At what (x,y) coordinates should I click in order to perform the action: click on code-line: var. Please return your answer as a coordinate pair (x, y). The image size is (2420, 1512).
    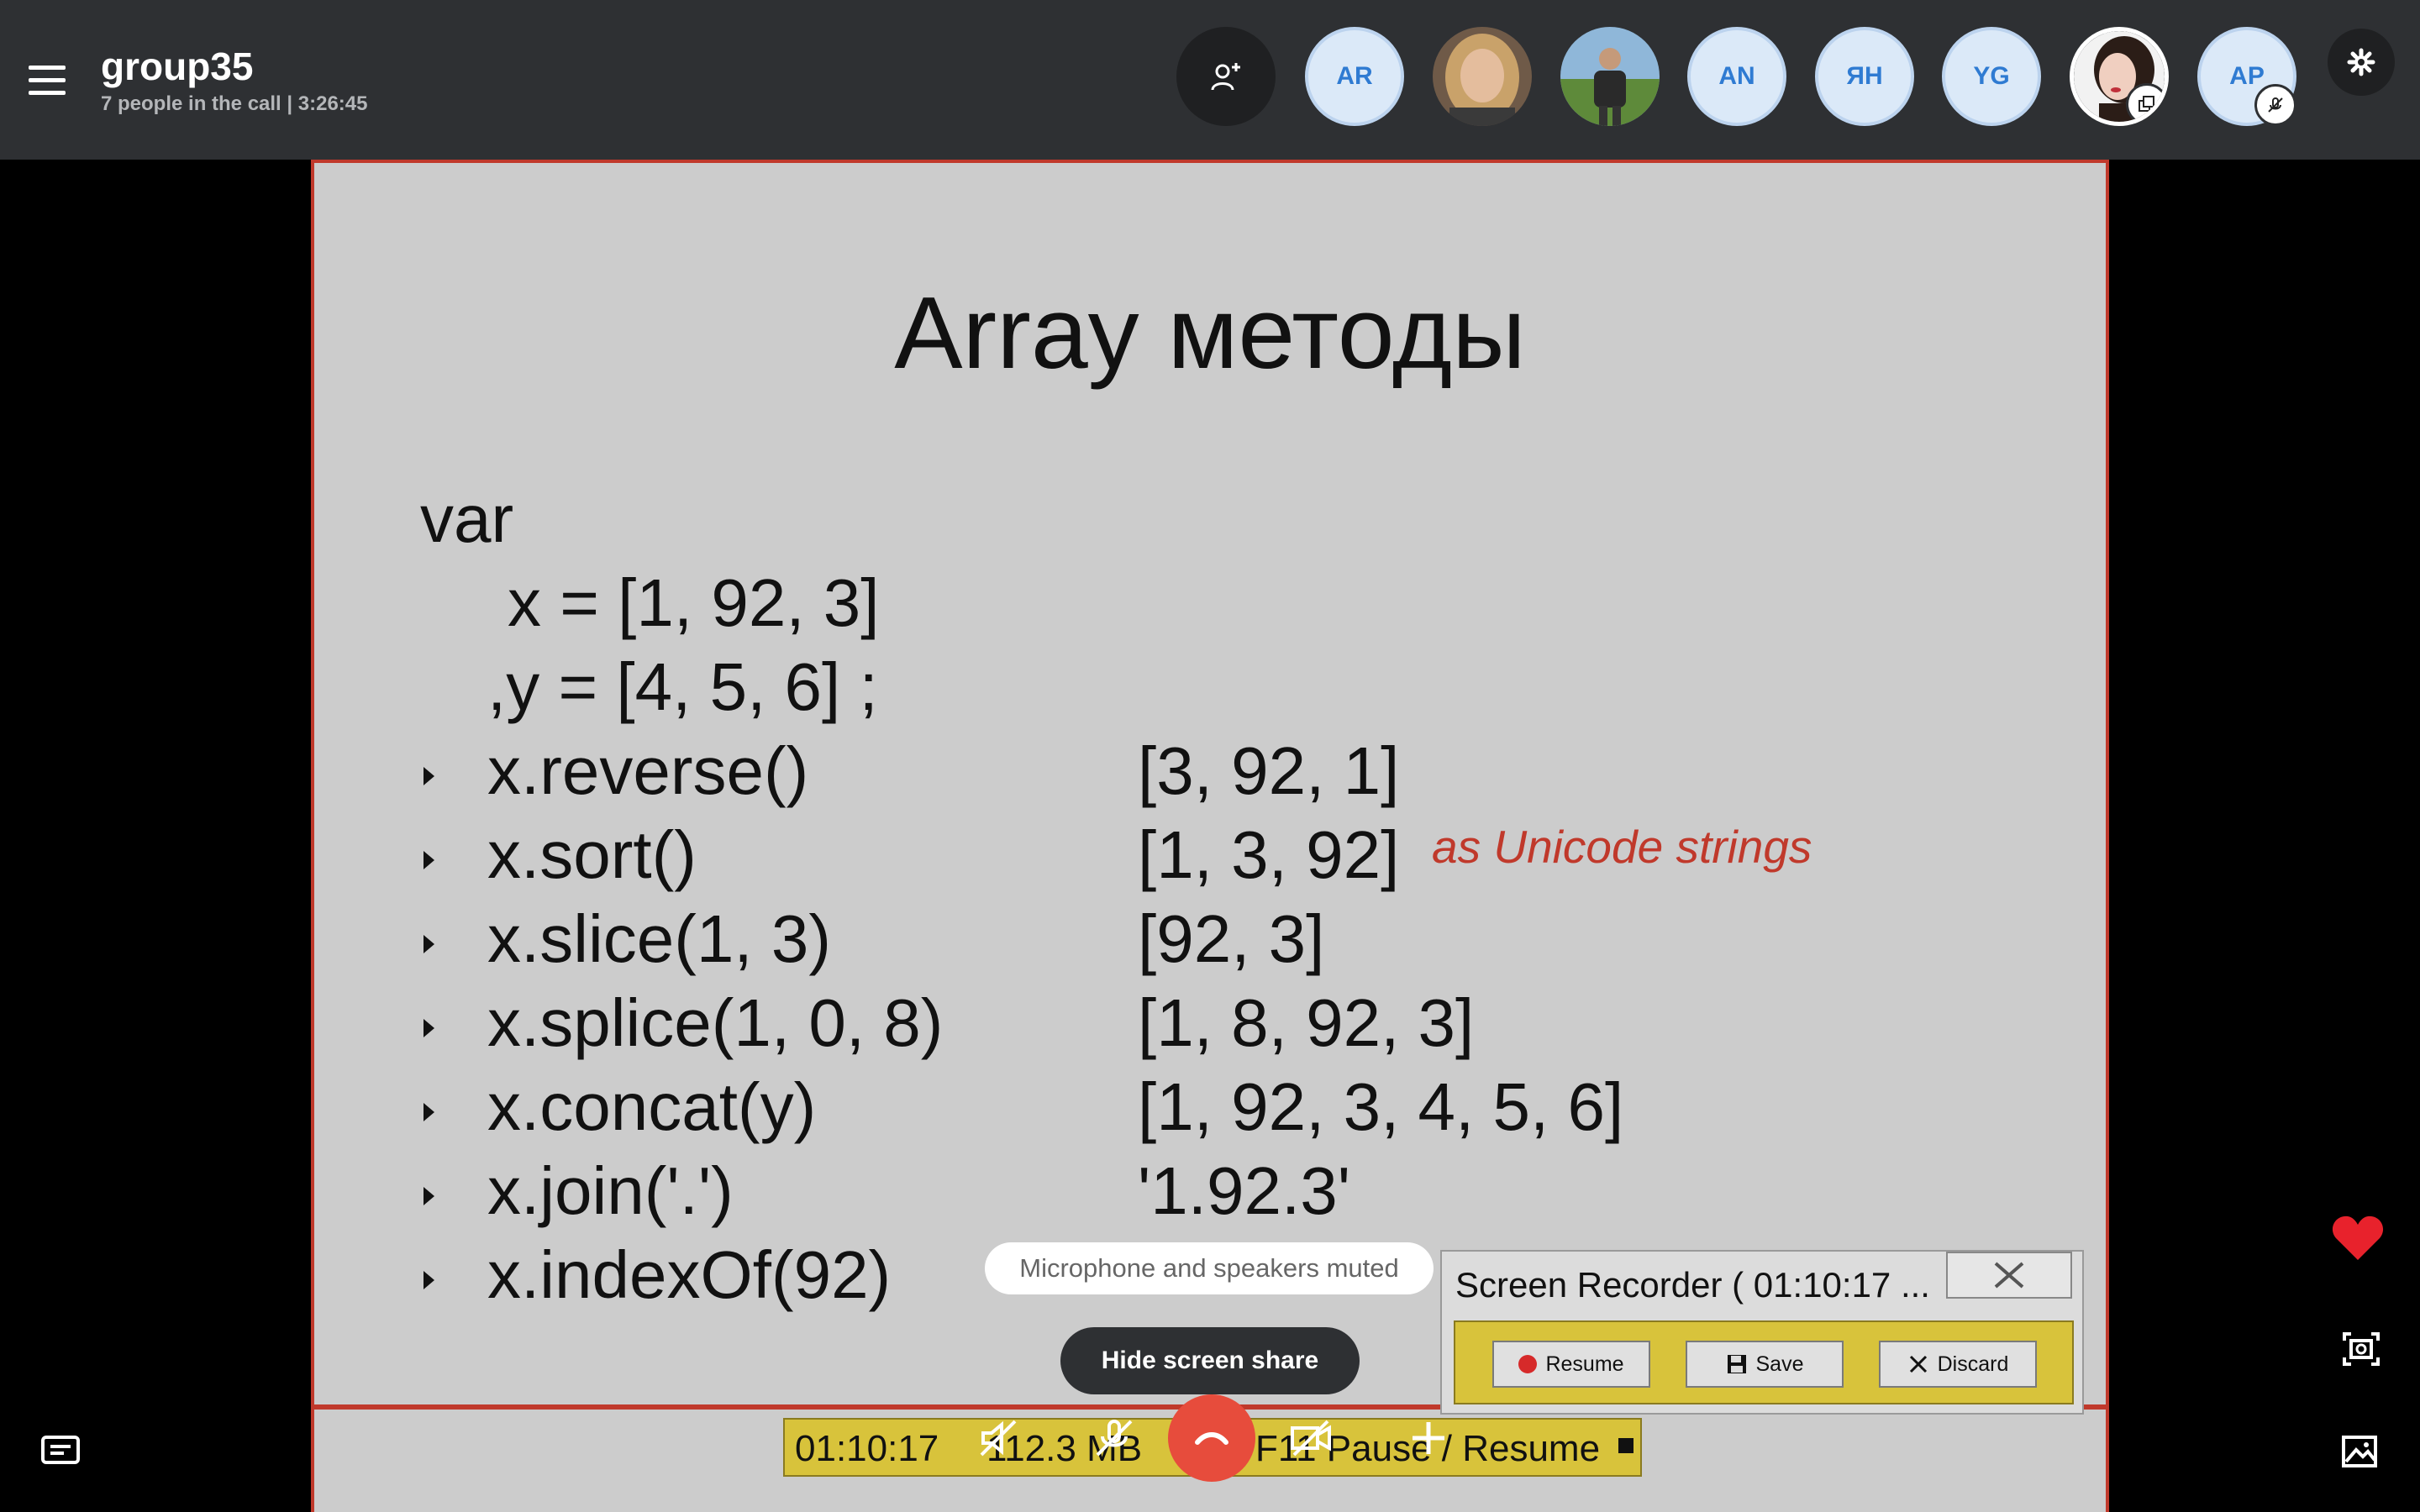
    Looking at the image, I should click on (467, 518).